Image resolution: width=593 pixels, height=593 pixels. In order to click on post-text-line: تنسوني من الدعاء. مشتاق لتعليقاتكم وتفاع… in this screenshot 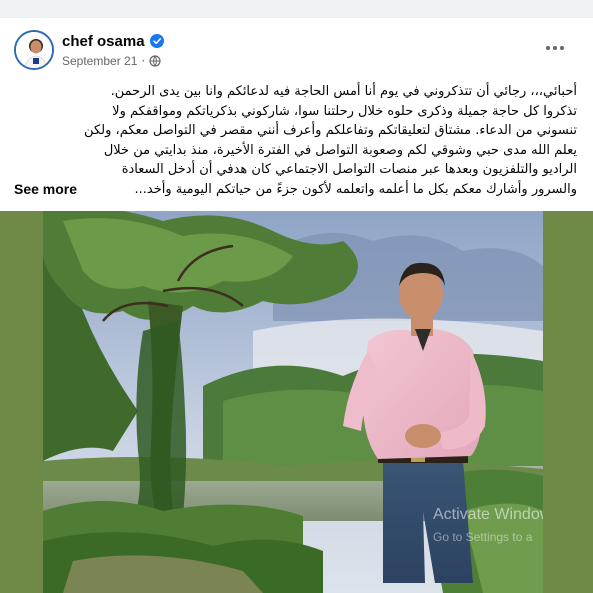, I will do `click(330, 131)`.